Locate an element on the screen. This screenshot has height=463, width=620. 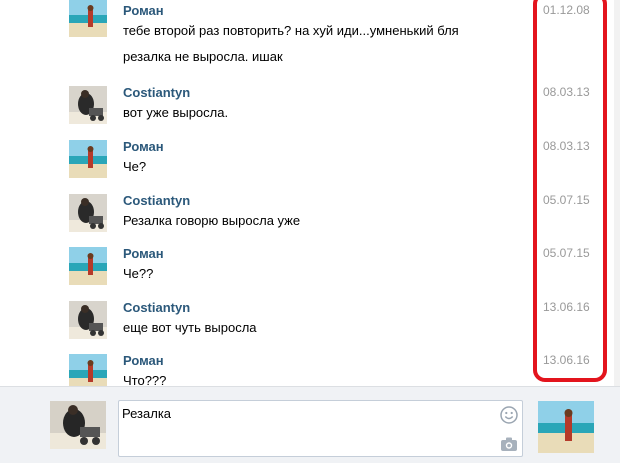
message-text: вот уже выросла. is located at coordinates (176, 112).